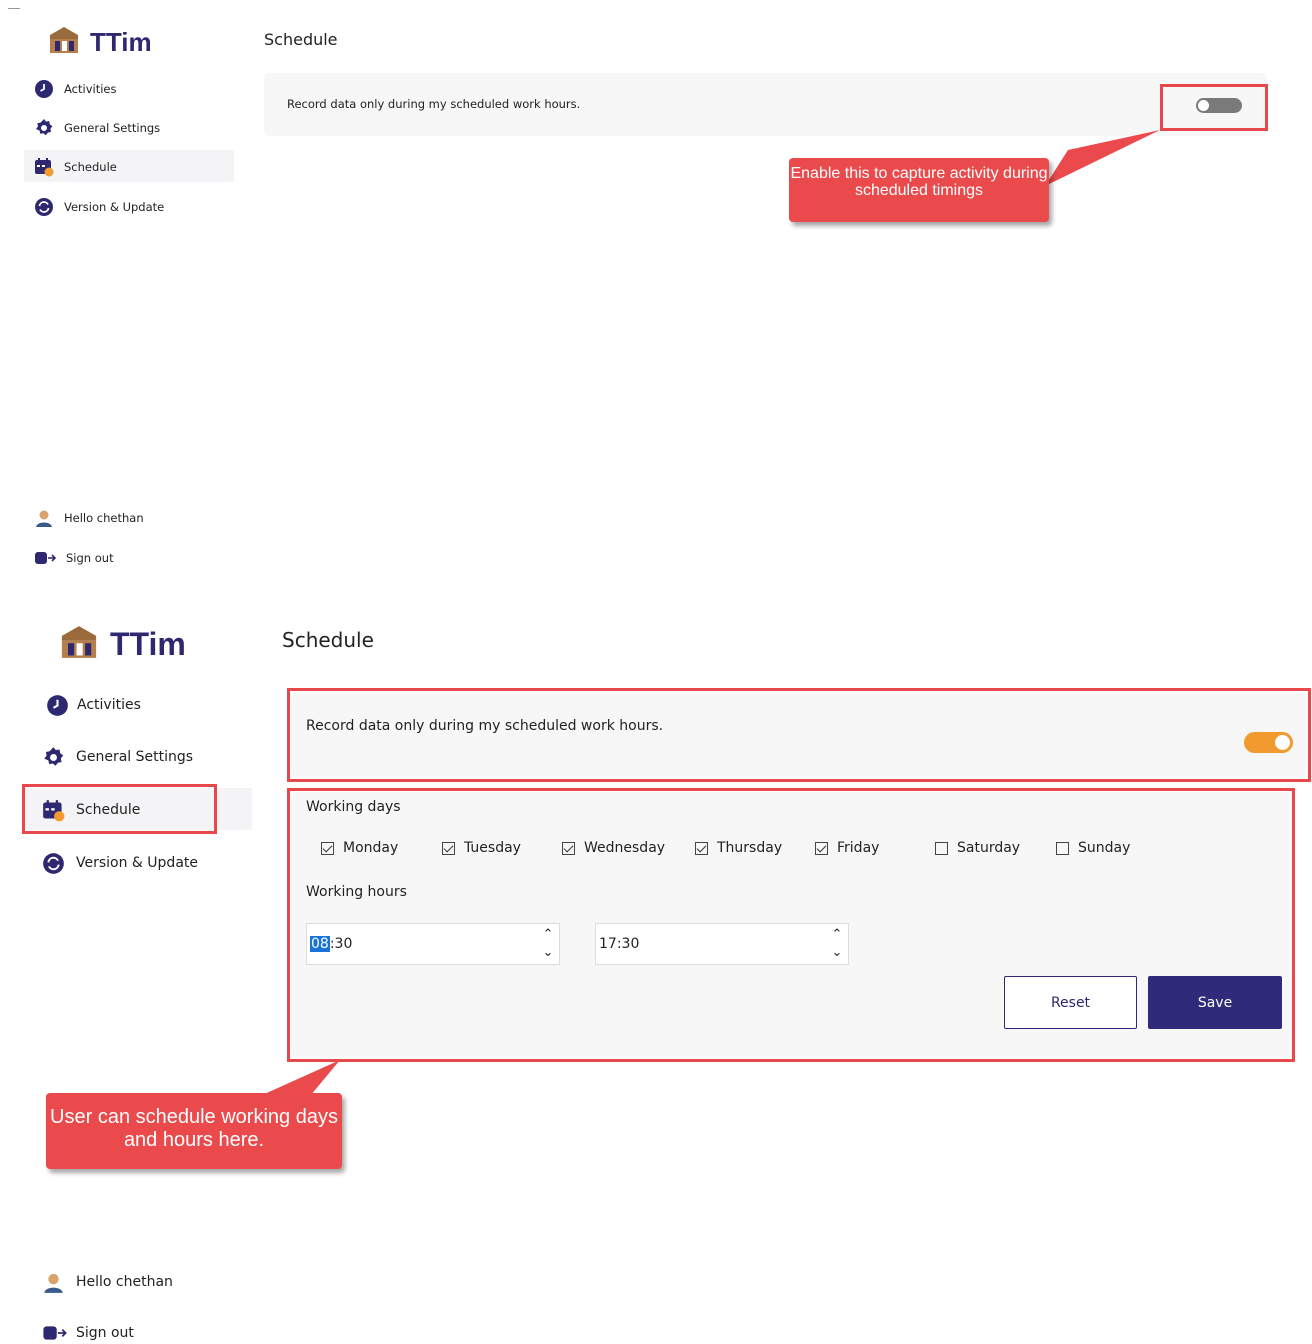  I want to click on annotation-highlight-toggle, so click(1214, 107).